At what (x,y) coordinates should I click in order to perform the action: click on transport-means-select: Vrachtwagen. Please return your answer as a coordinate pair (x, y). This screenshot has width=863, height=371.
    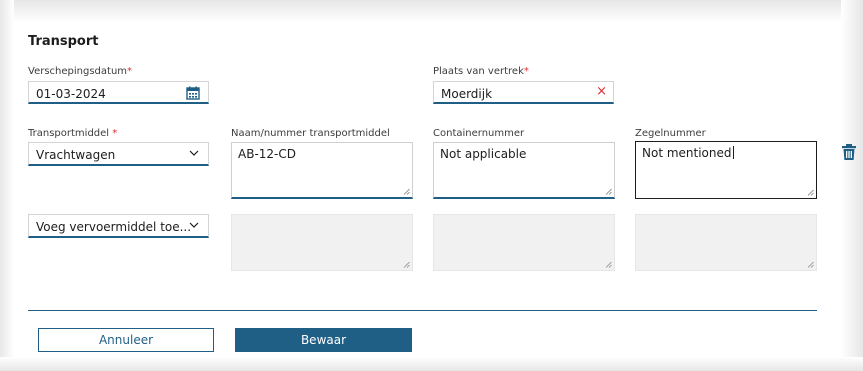
    Looking at the image, I should click on (118, 154).